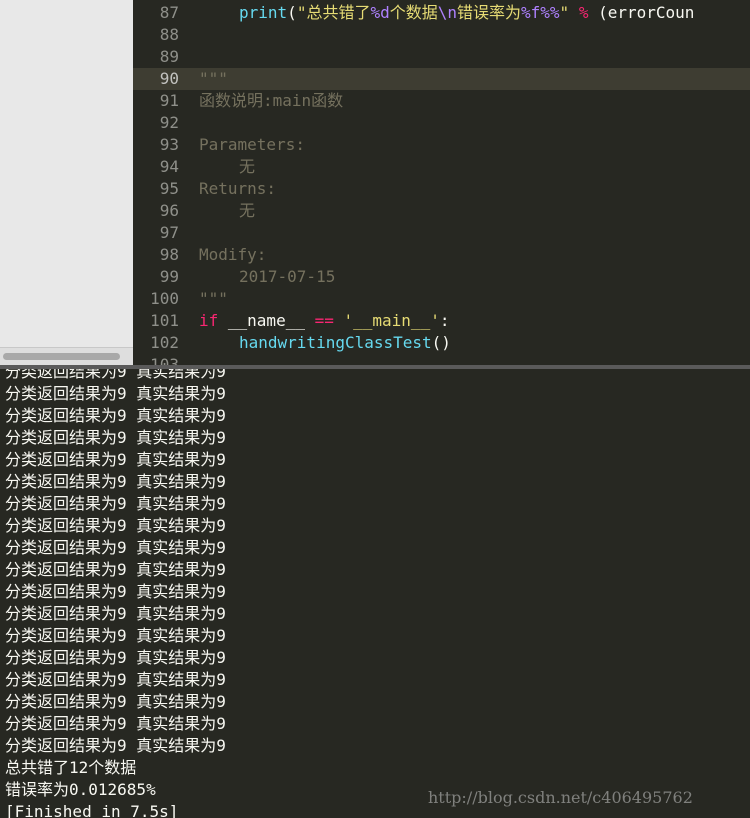  Describe the element at coordinates (441, 277) in the screenshot. I see `code-line: 99 2017-07-15` at that location.